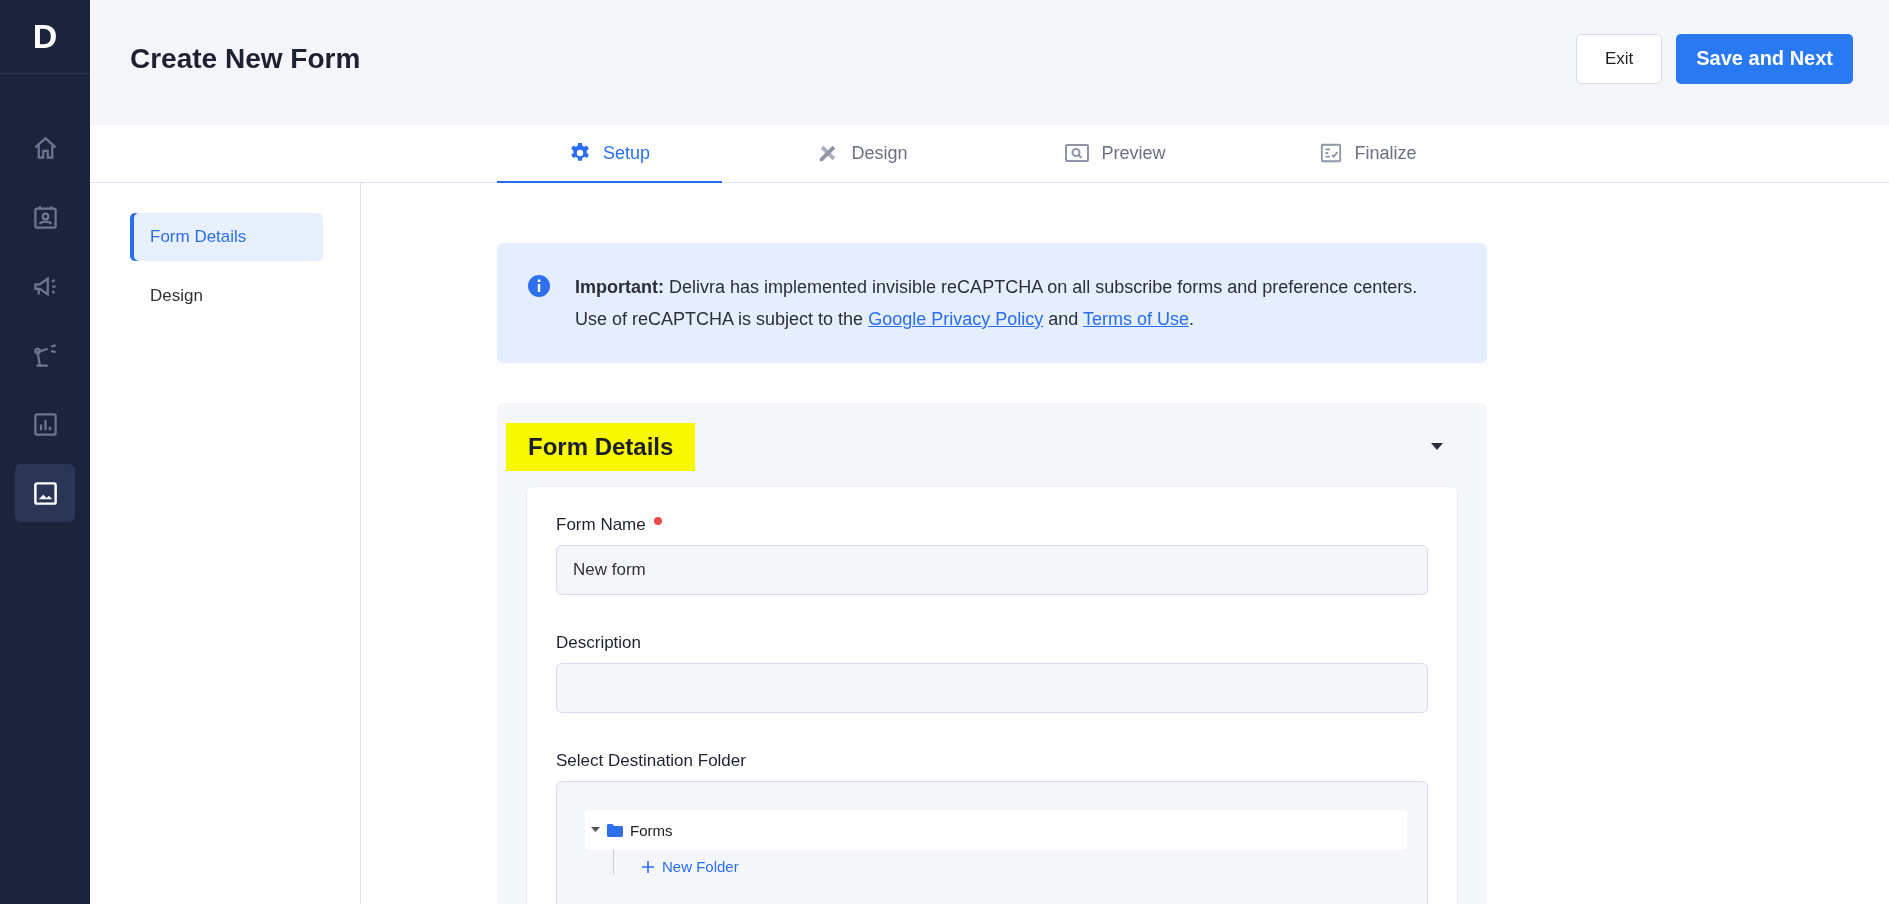  What do you see at coordinates (45, 217) in the screenshot?
I see `contact-card-icon` at bounding box center [45, 217].